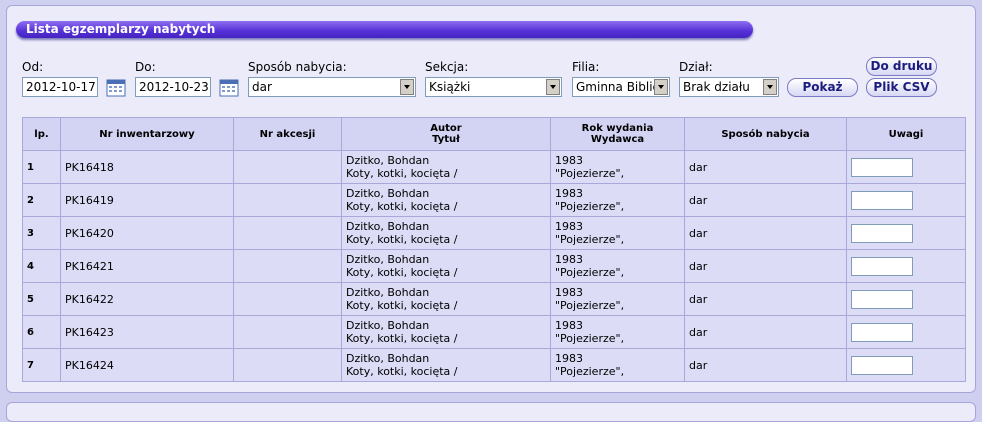 The height and width of the screenshot is (422, 982). What do you see at coordinates (287, 134) in the screenshot?
I see `column-header-accession: Nr akcesji` at bounding box center [287, 134].